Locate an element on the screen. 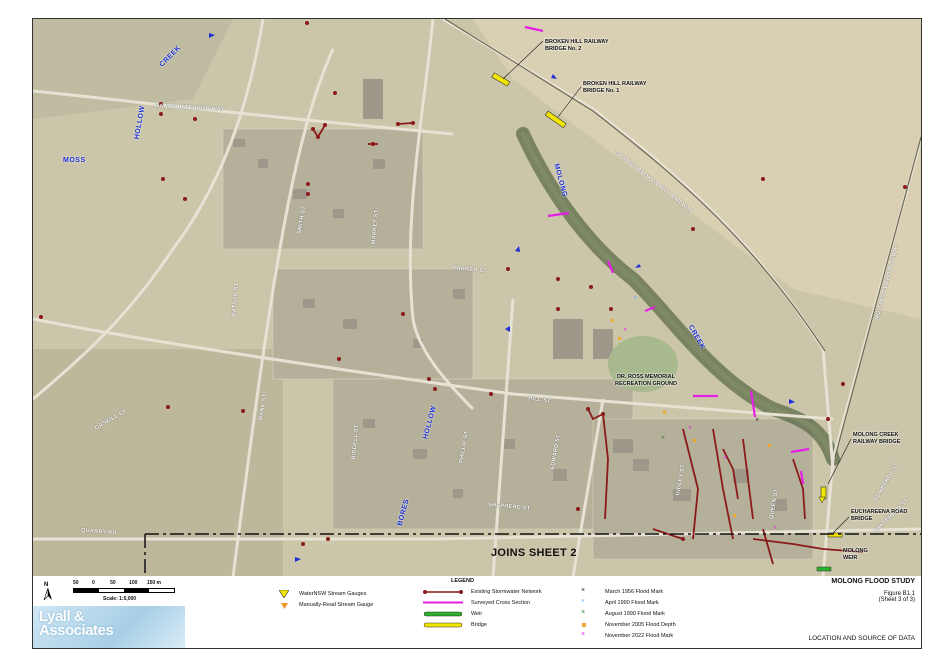  sheet-number: (Sheet 3 of 3) is located at coordinates (896, 600).